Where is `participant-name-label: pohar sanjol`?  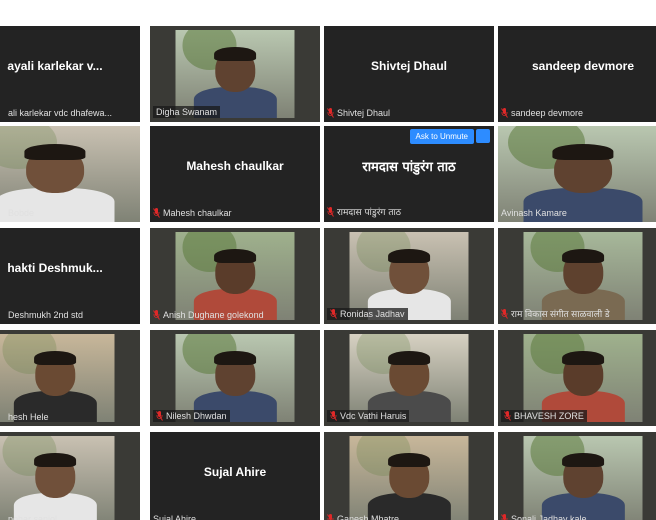
participant-name-label: pohar sanjol is located at coordinates (32, 517).